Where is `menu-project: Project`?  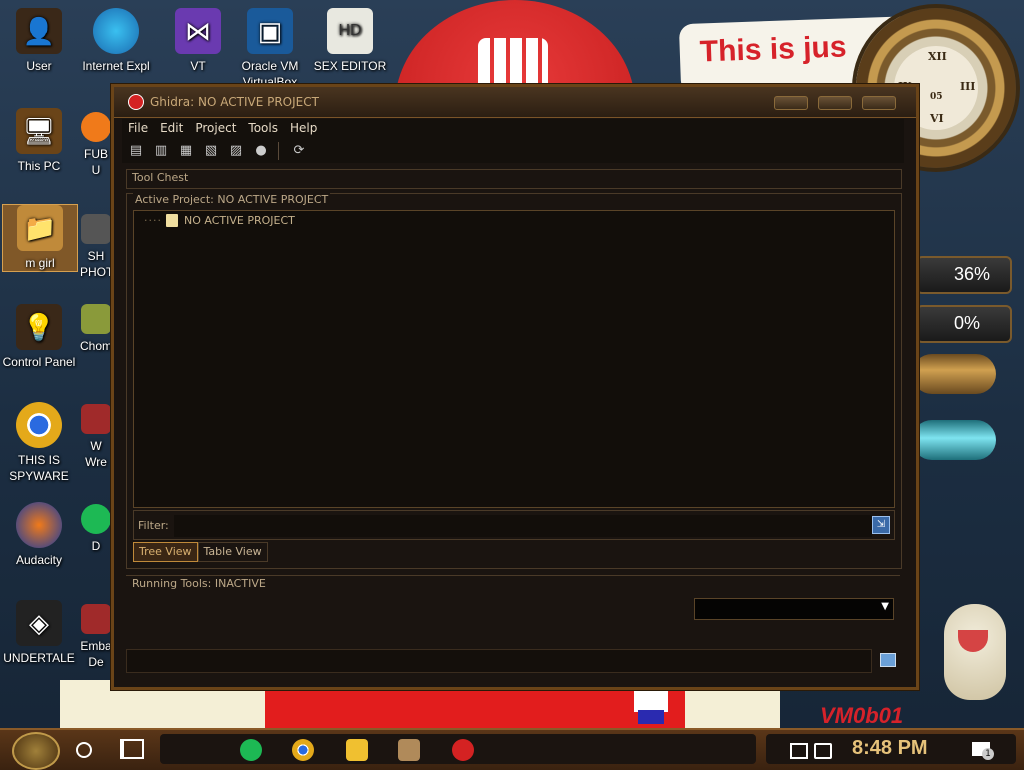
menu-project: Project is located at coordinates (215, 128).